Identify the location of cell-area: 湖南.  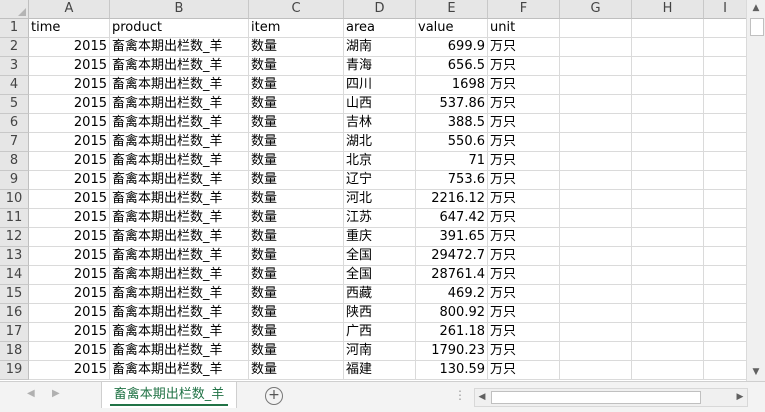
(380, 47).